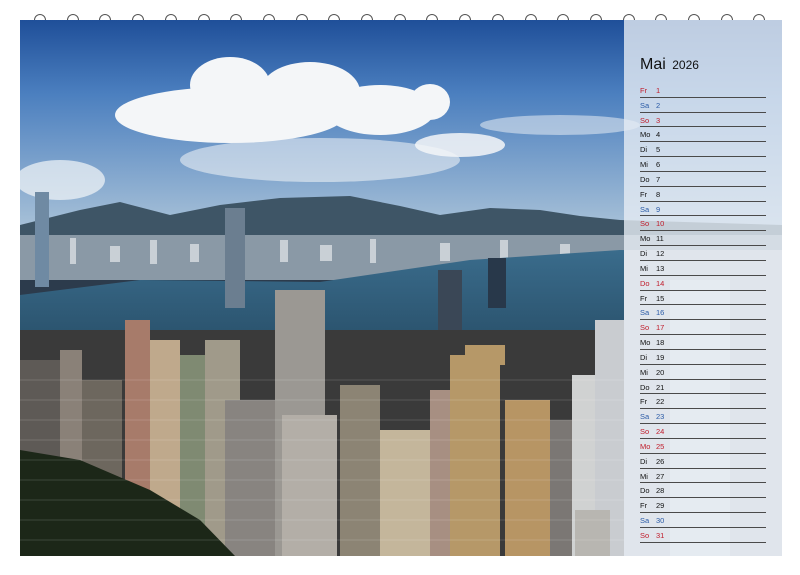 Image resolution: width=800 pixels, height=575 pixels. Describe the element at coordinates (669, 65) in the screenshot. I see `month-title: Mai 2026` at that location.